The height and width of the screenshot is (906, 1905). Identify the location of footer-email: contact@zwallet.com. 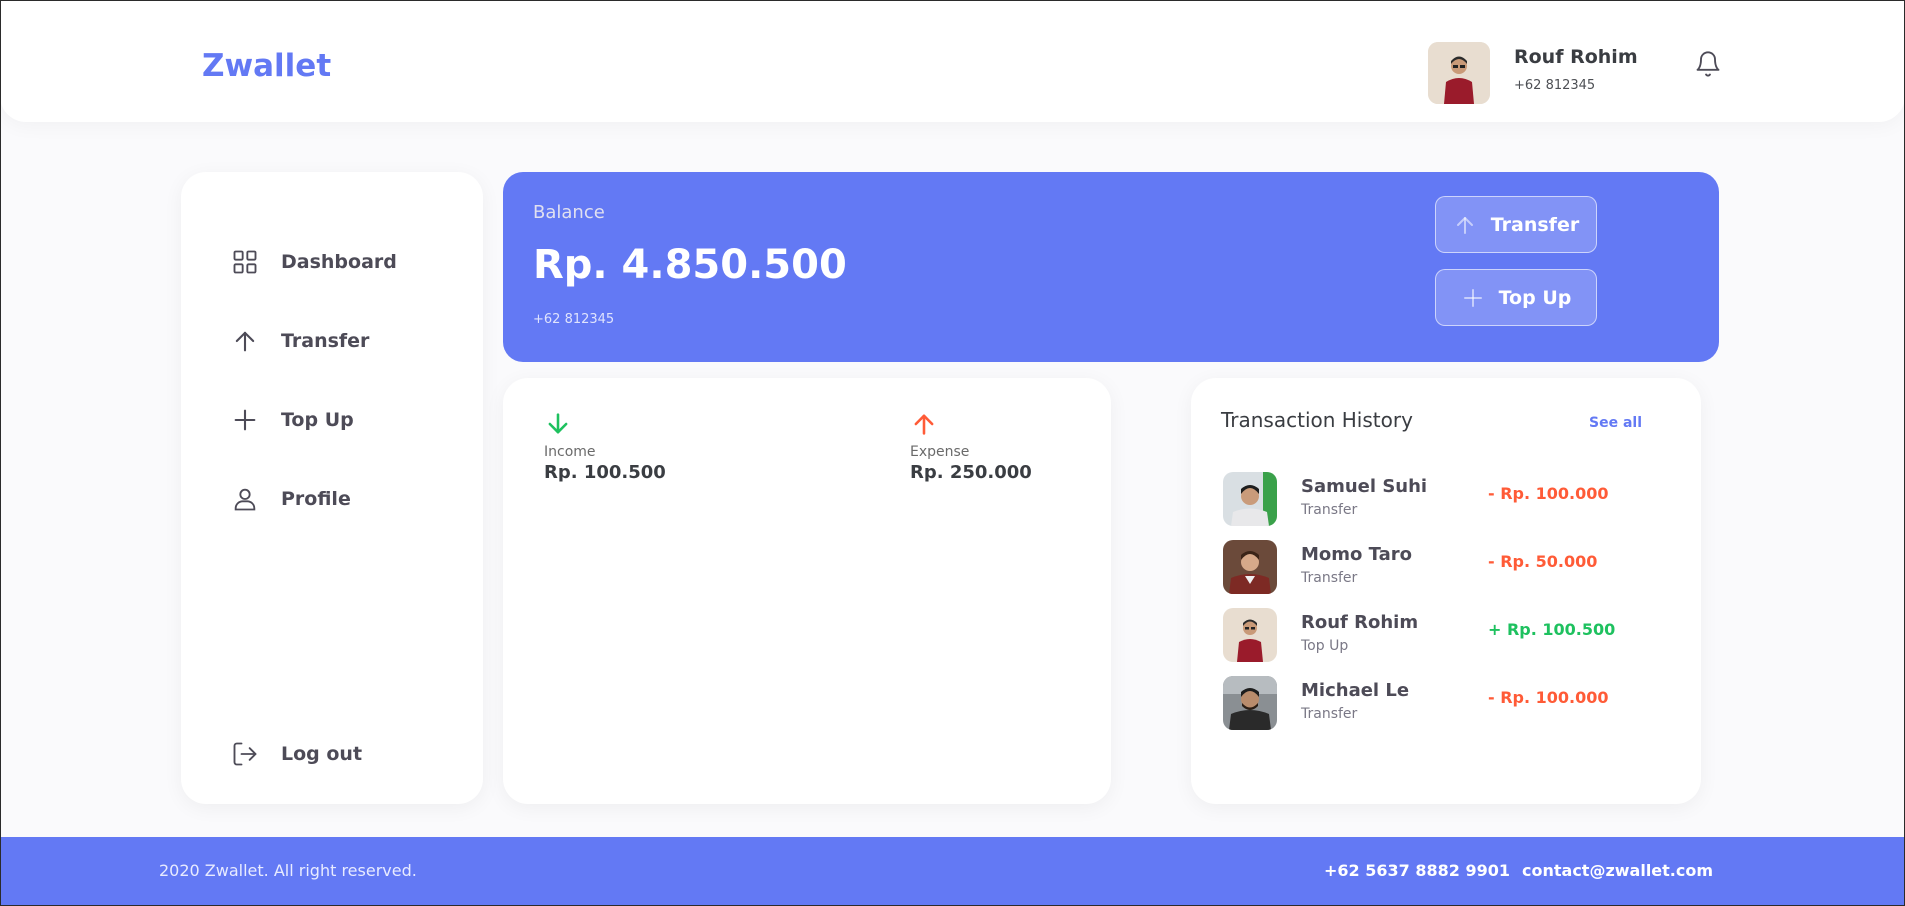
(1617, 870).